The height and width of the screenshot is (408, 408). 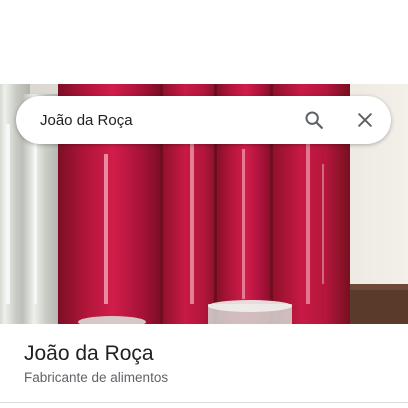 I want to click on close-button, so click(x=365, y=120).